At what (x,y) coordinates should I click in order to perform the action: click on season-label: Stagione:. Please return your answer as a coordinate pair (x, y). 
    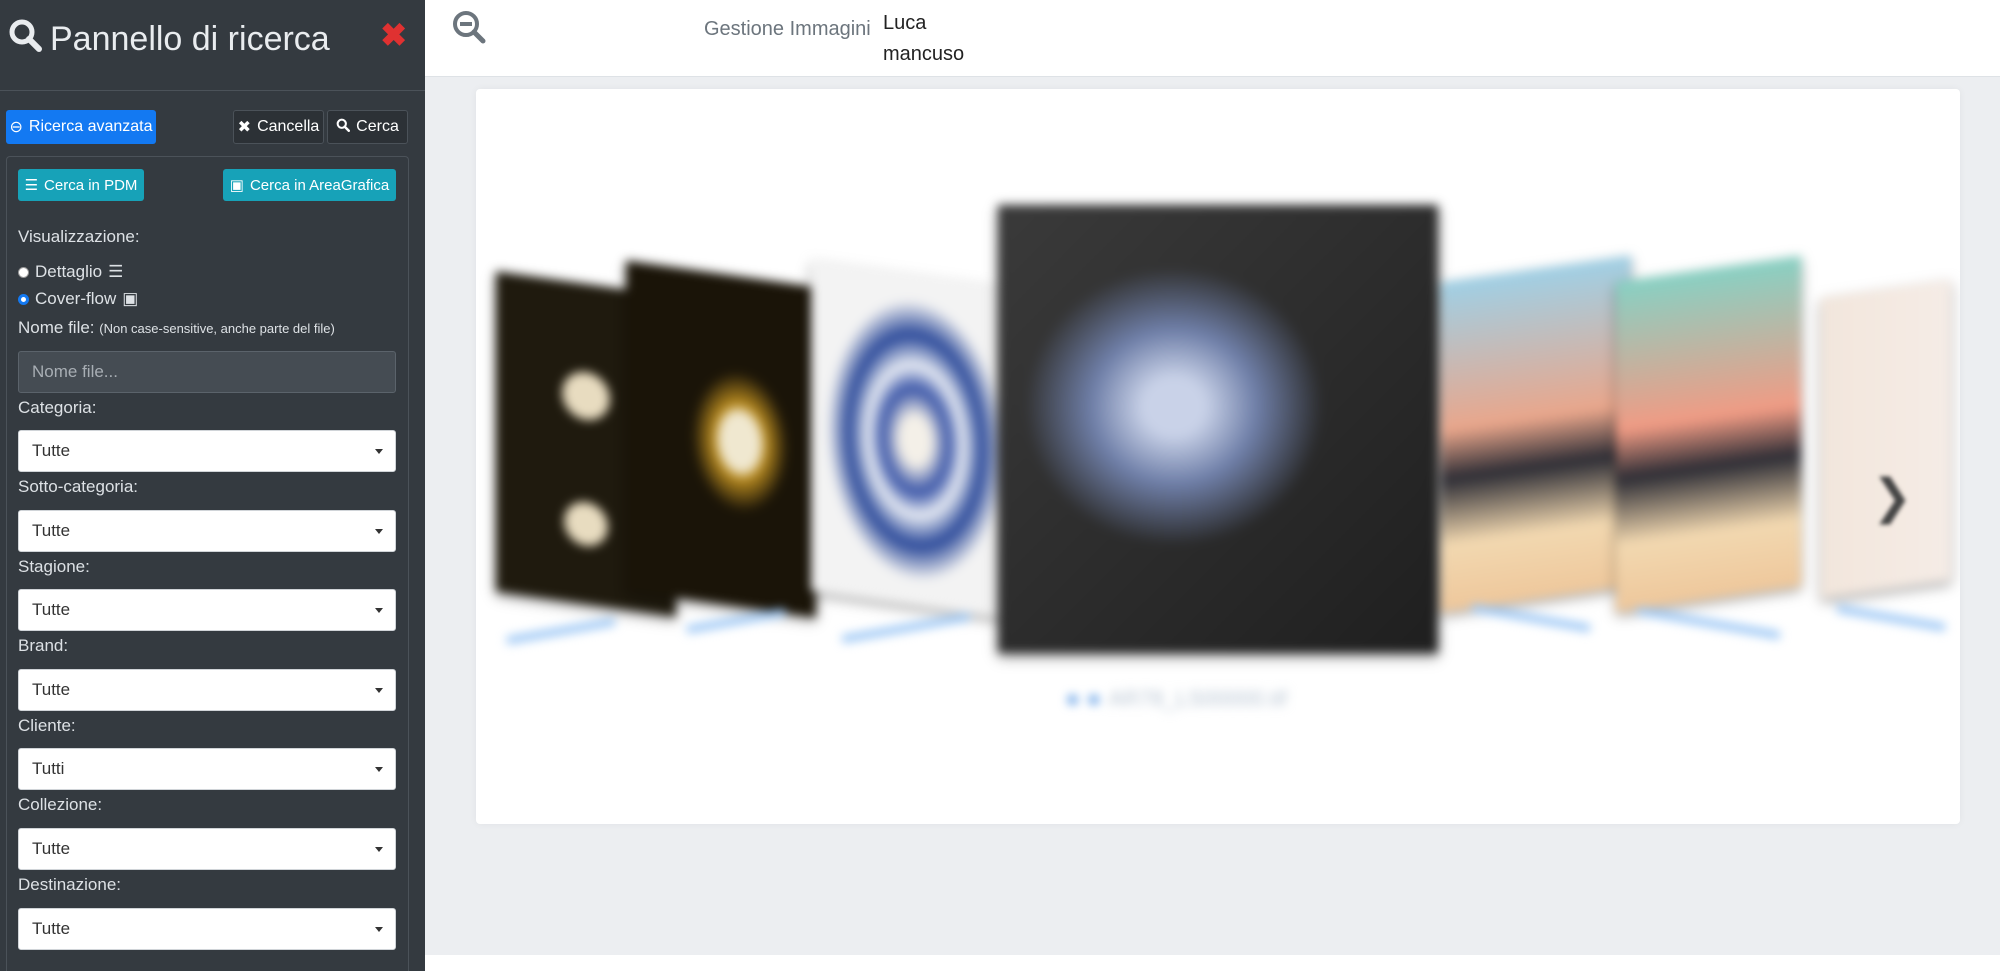
    Looking at the image, I should click on (54, 566).